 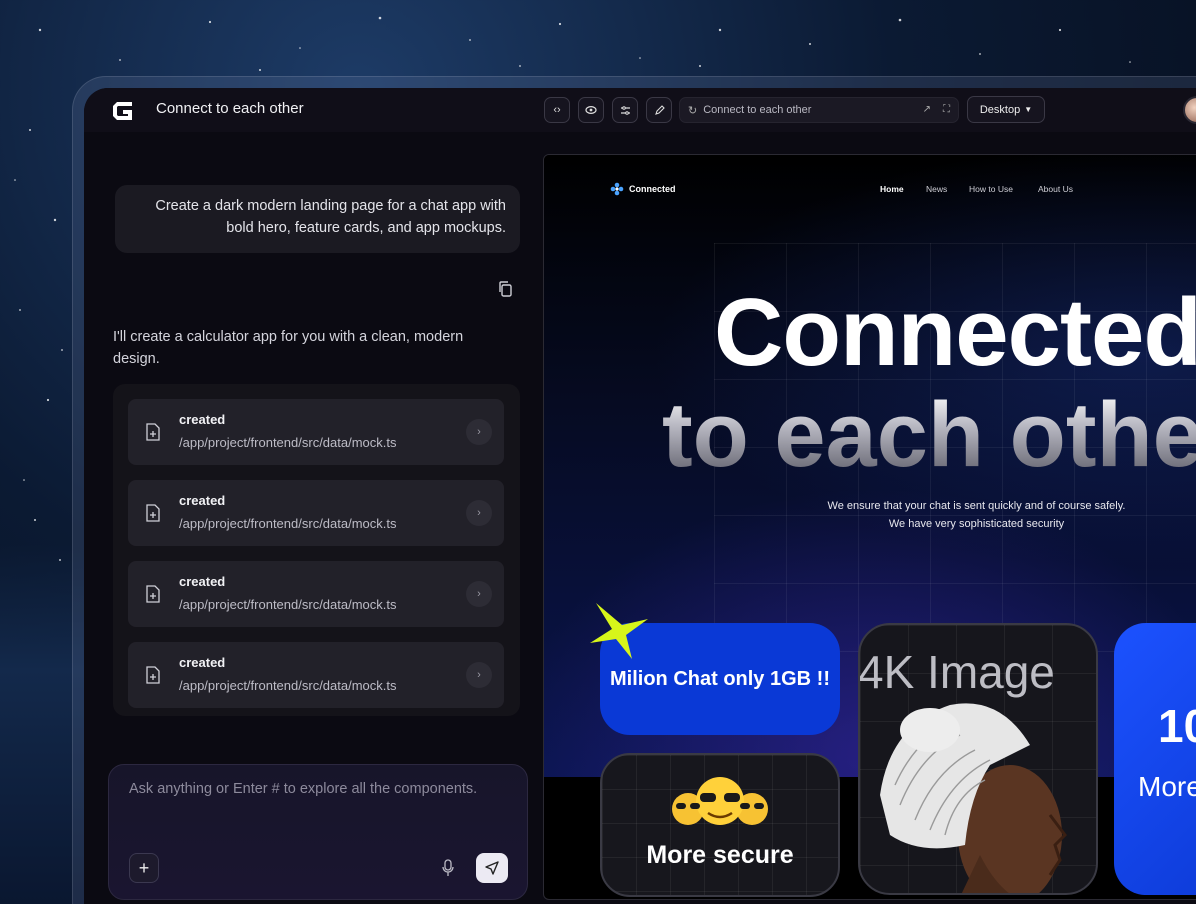 I want to click on portrait-image, so click(x=973, y=798).